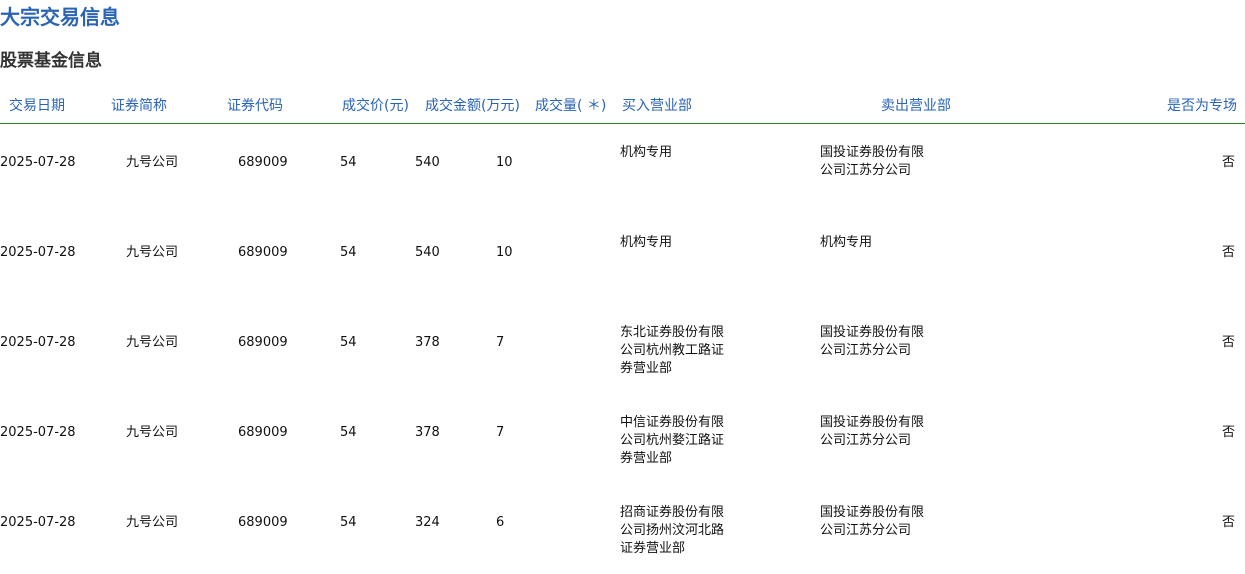 The height and width of the screenshot is (574, 1245). I want to click on column-header-buyer: 买入营业部, so click(657, 106).